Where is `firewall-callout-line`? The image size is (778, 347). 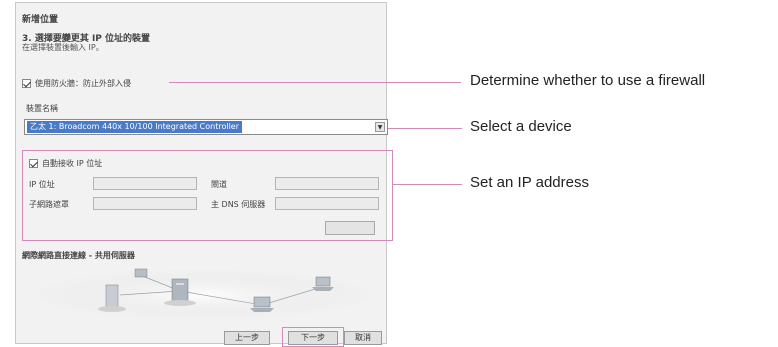
firewall-callout-line is located at coordinates (315, 82).